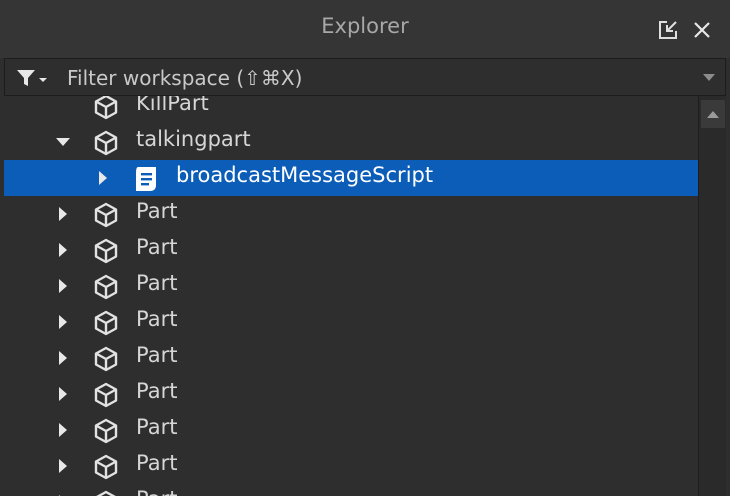 This screenshot has width=730, height=496. Describe the element at coordinates (351, 110) in the screenshot. I see `tree-item: KillPart` at that location.